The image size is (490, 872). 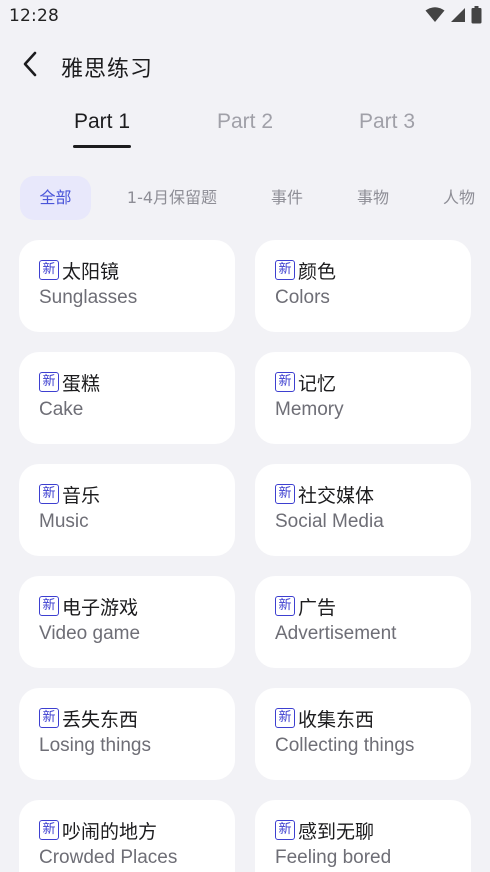 I want to click on topic-card: 新 广告 Advertisement, so click(x=363, y=622).